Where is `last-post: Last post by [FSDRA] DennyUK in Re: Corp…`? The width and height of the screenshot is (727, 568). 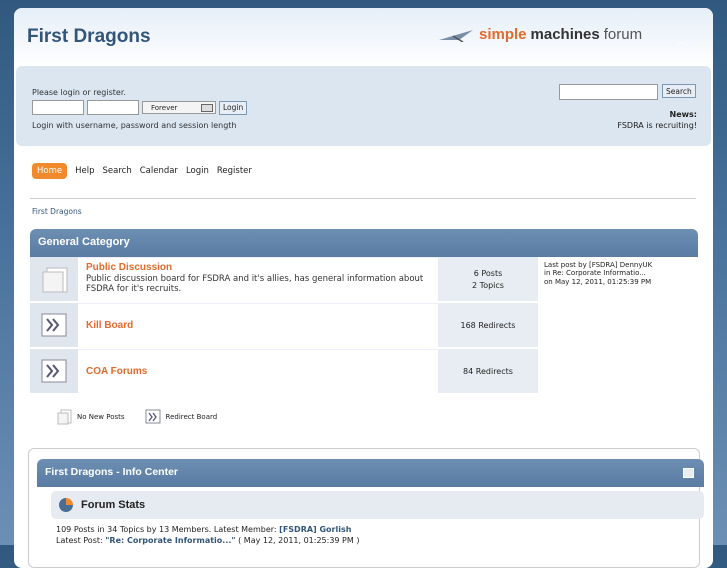 last-post: Last post by [FSDRA] DennyUK in Re: Corp… is located at coordinates (618, 279).